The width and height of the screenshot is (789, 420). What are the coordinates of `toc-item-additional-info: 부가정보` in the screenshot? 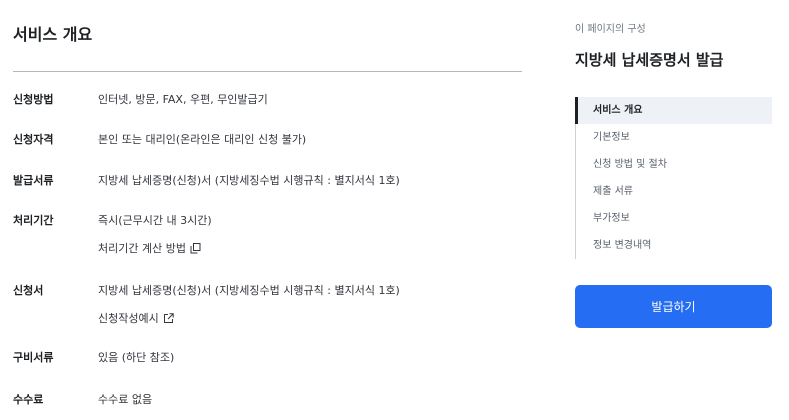 It's located at (674, 218).